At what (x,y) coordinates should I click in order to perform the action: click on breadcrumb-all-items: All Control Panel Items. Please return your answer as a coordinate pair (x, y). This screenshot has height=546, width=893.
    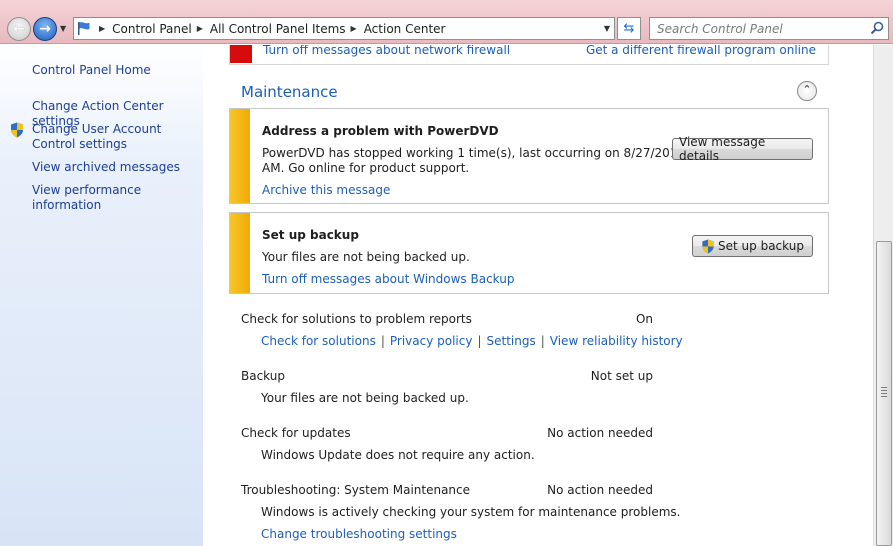
    Looking at the image, I should click on (278, 29).